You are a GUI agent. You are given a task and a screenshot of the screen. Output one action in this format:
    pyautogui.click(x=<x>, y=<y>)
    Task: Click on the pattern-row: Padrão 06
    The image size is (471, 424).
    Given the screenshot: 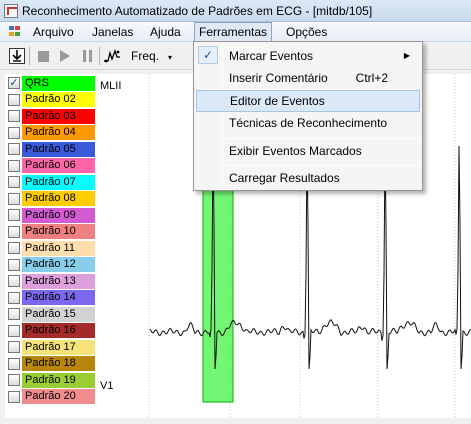 What is the action you would take?
    pyautogui.click(x=50, y=166)
    